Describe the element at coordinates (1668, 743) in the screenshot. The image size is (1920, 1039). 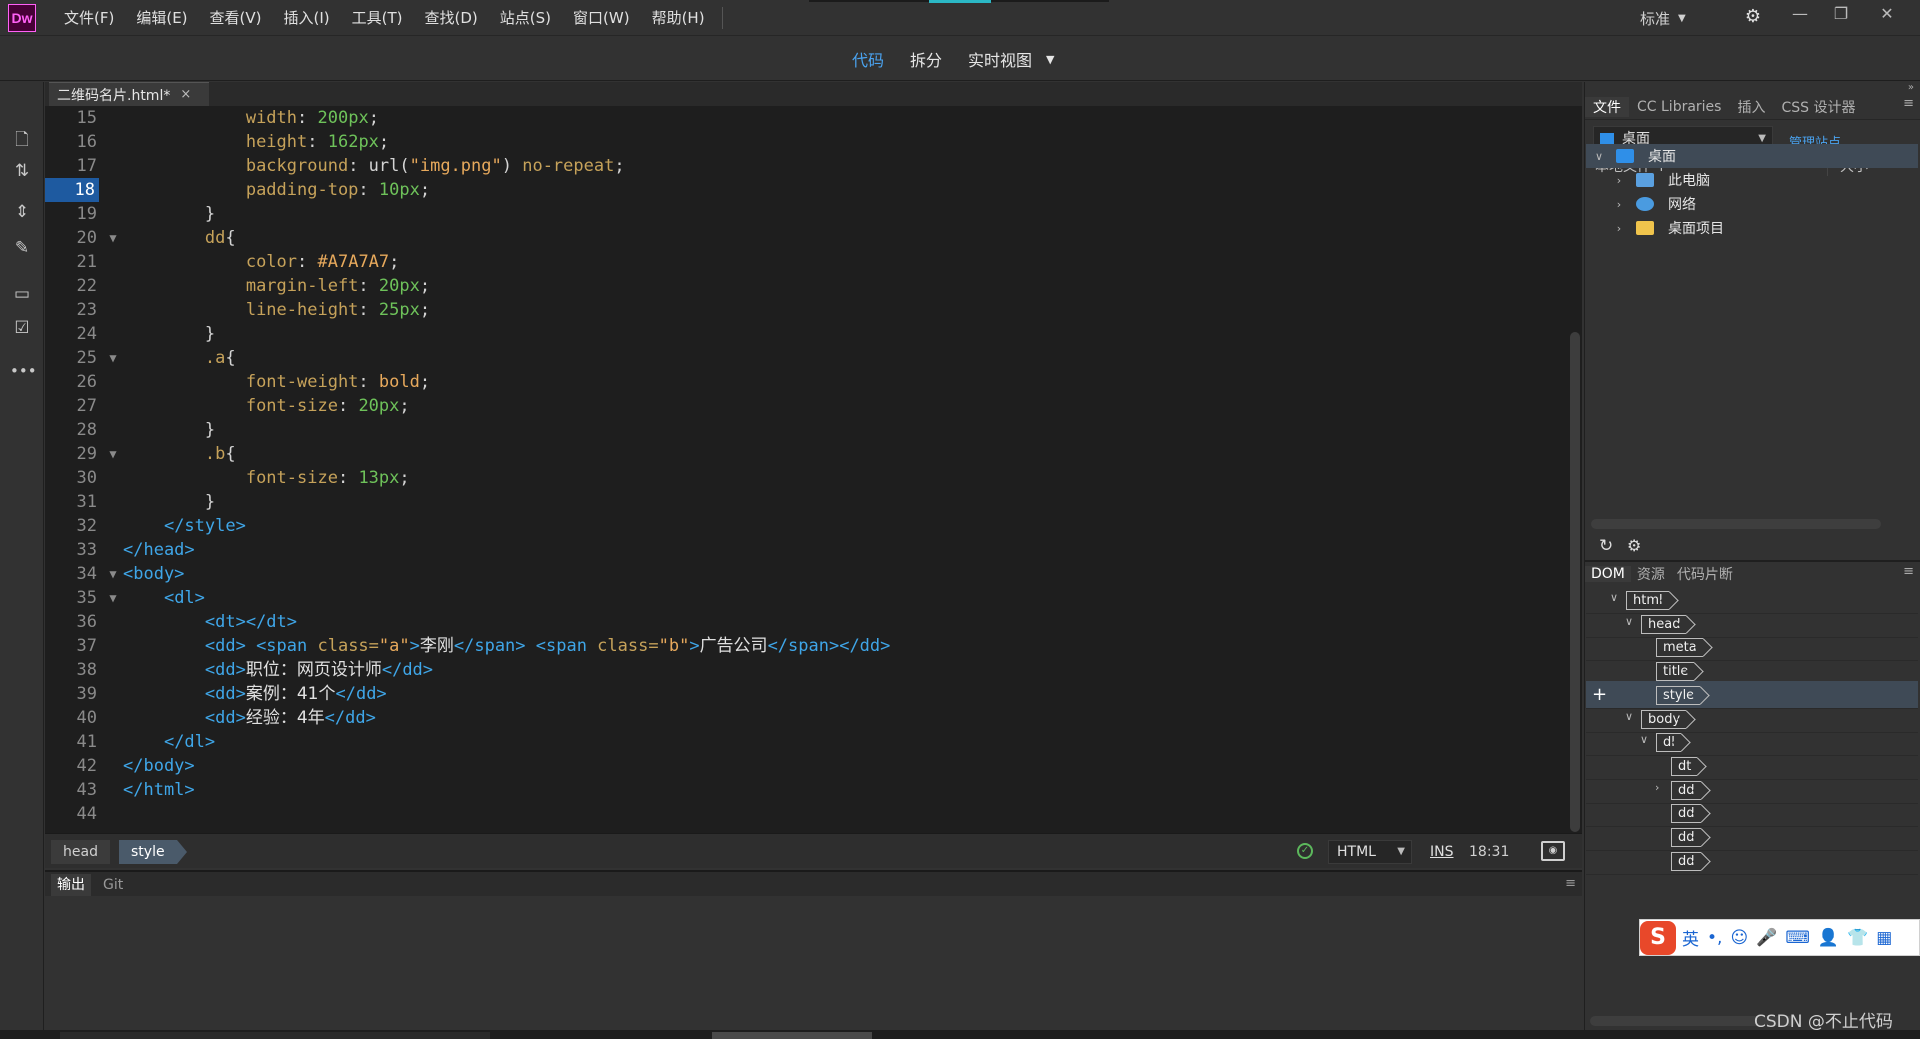
I see `dom-node-tag: dl` at that location.